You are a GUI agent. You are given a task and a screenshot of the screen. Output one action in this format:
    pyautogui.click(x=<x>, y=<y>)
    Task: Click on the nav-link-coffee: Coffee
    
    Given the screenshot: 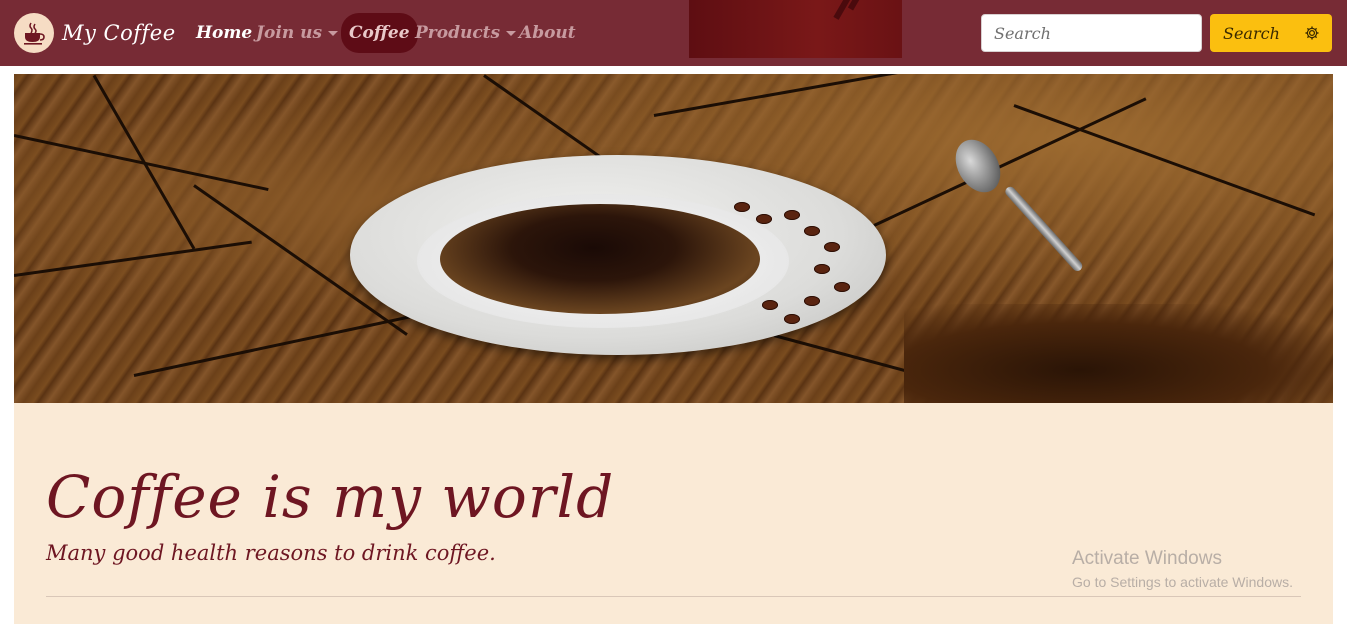 What is the action you would take?
    pyautogui.click(x=379, y=33)
    